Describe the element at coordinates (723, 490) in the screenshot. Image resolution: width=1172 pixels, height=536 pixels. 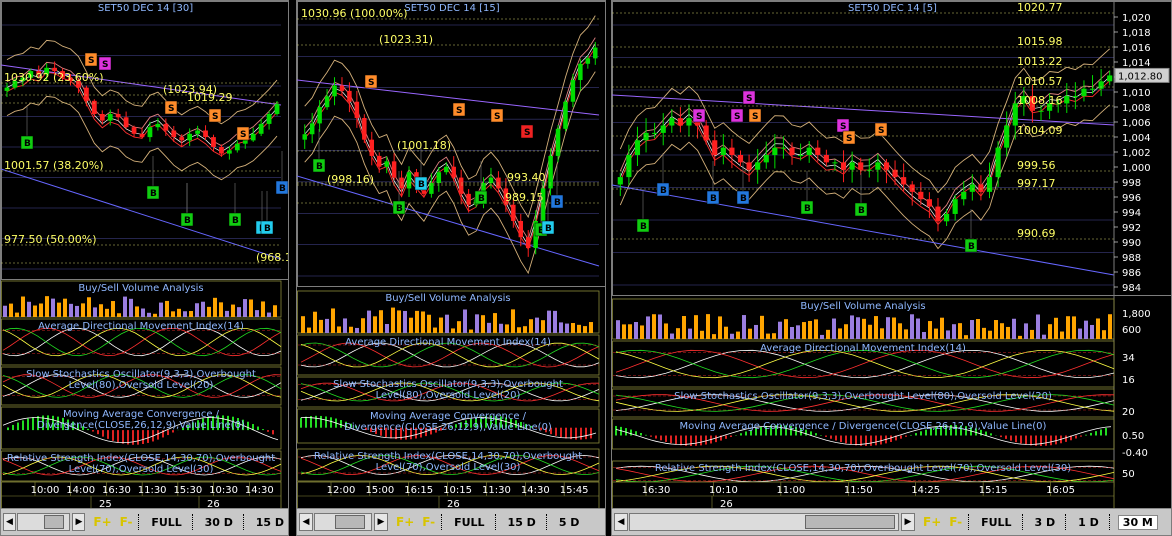
I see `time-label: 10:10` at that location.